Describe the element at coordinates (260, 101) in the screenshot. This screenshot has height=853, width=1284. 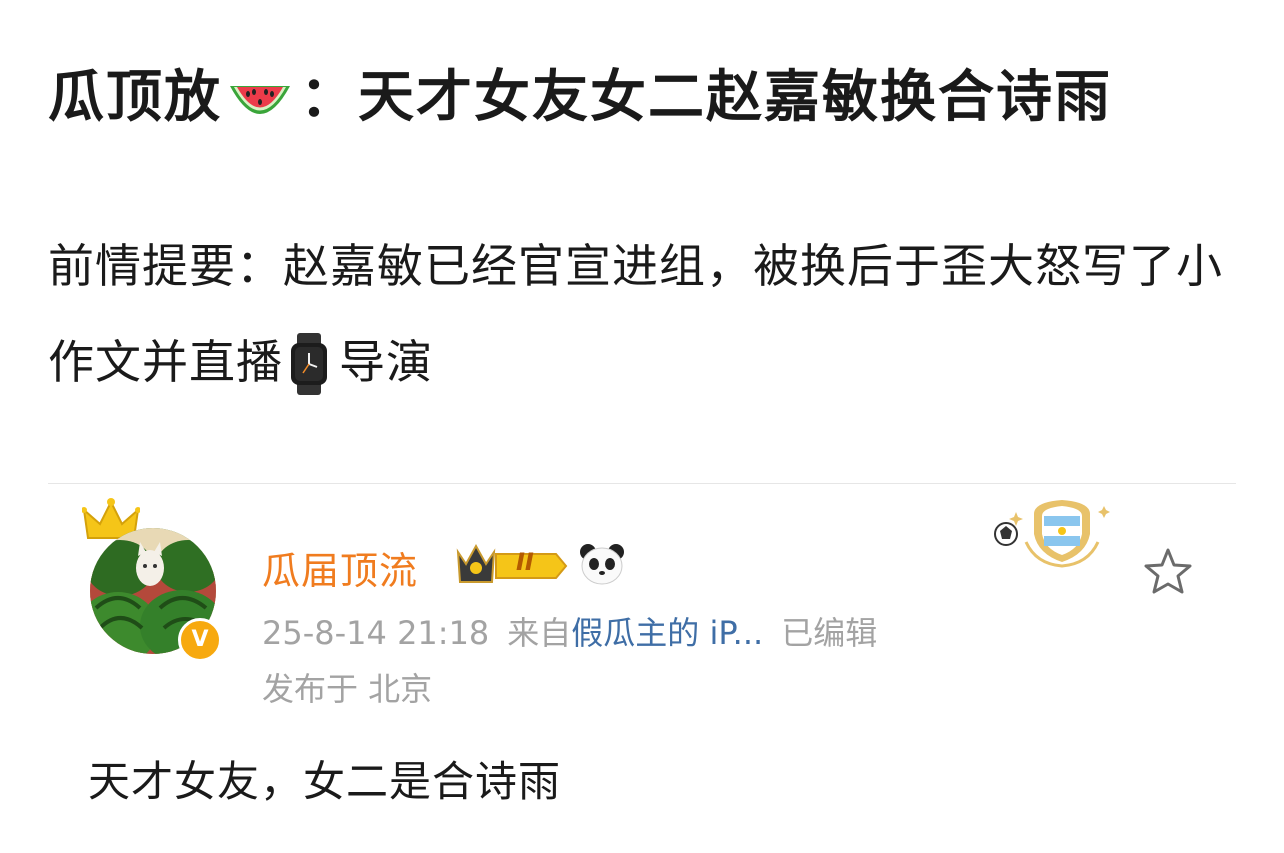
I see `watermelon-icon` at that location.